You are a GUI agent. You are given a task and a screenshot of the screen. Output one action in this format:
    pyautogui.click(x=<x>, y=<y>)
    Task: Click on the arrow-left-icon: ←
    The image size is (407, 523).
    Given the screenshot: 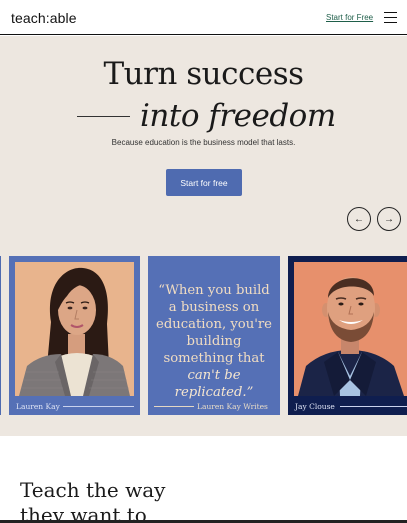 What is the action you would take?
    pyautogui.click(x=359, y=219)
    